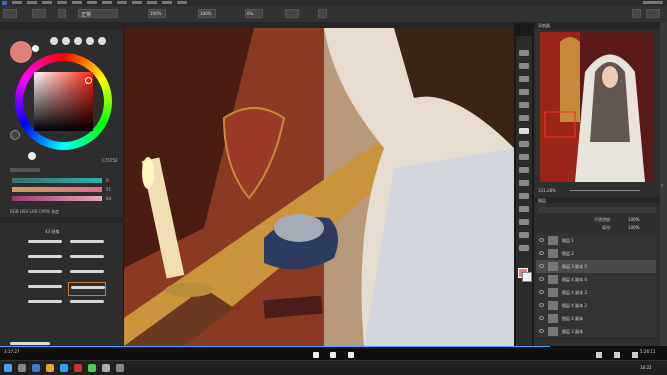  Describe the element at coordinates (12, 351) in the screenshot. I see `elapsed-time: 3:17:27` at that location.